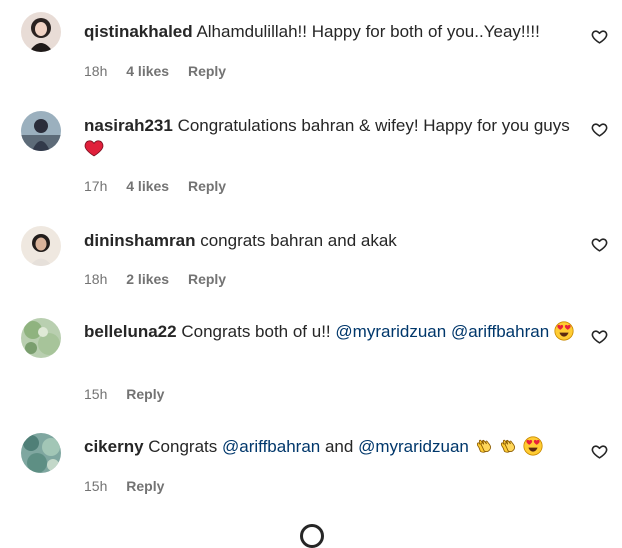 The image size is (622, 548). Describe the element at coordinates (339, 446) in the screenshot. I see `comment-conjunction: and` at that location.